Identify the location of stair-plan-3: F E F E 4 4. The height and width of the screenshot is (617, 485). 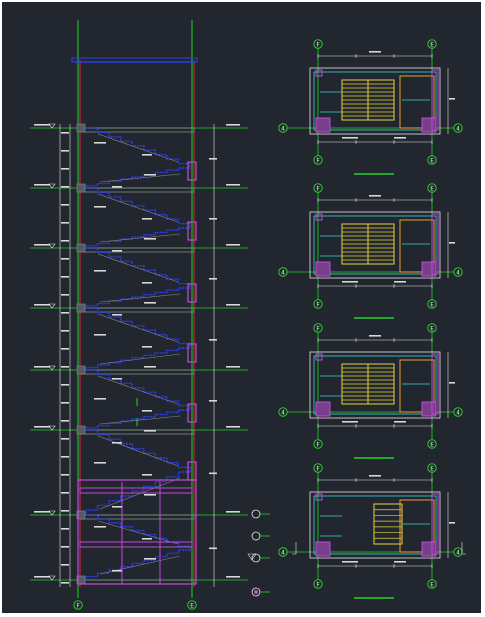
(370, 391).